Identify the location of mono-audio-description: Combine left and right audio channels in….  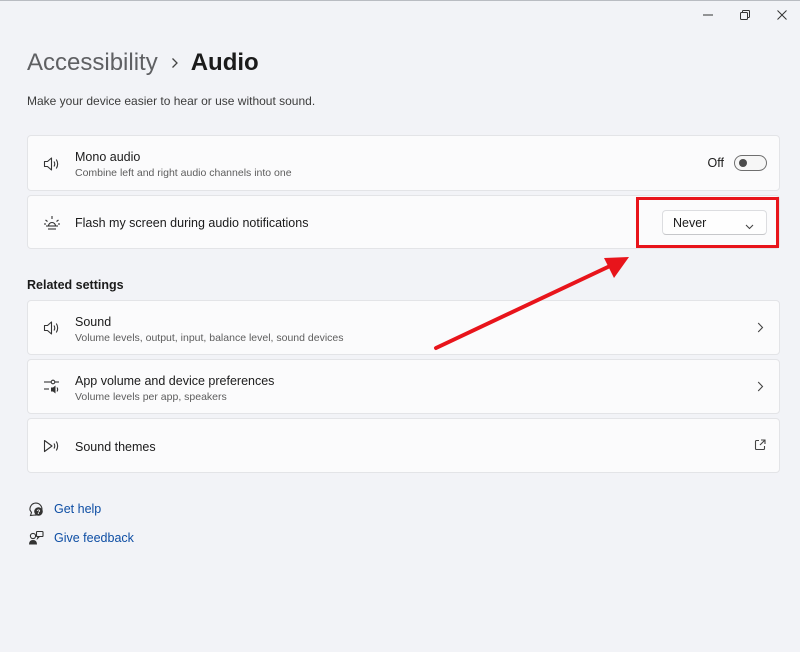
(183, 173).